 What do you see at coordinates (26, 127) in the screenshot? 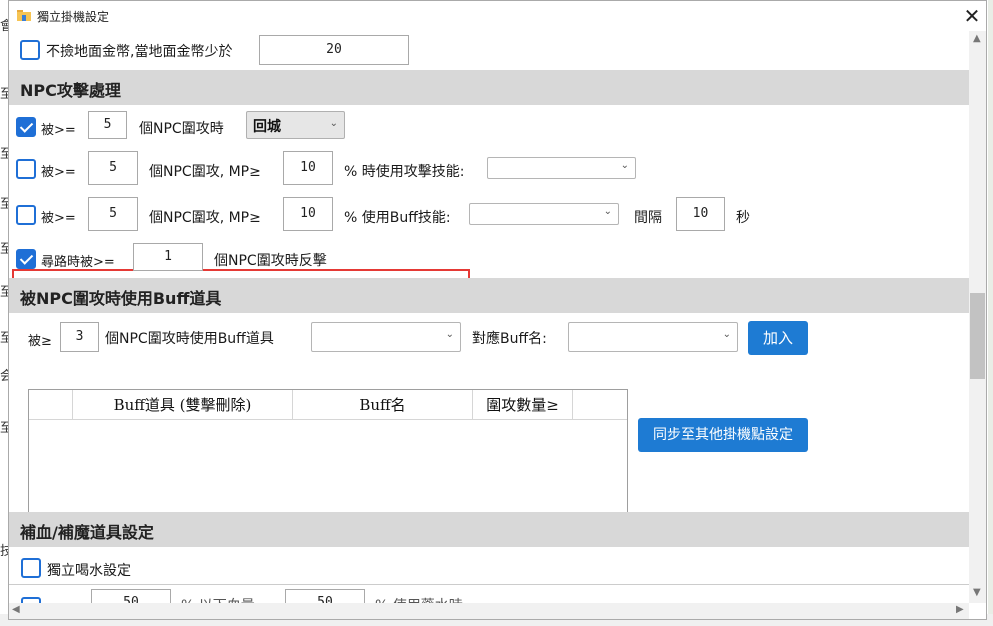
I see `flee-town-checkbox` at bounding box center [26, 127].